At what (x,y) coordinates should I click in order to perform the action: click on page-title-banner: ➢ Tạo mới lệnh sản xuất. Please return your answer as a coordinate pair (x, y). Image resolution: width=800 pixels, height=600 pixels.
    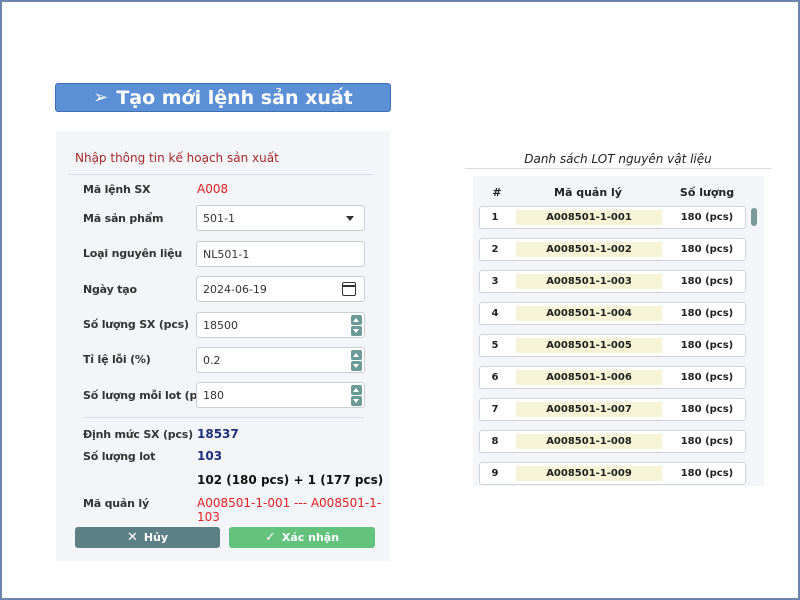
    Looking at the image, I should click on (223, 97).